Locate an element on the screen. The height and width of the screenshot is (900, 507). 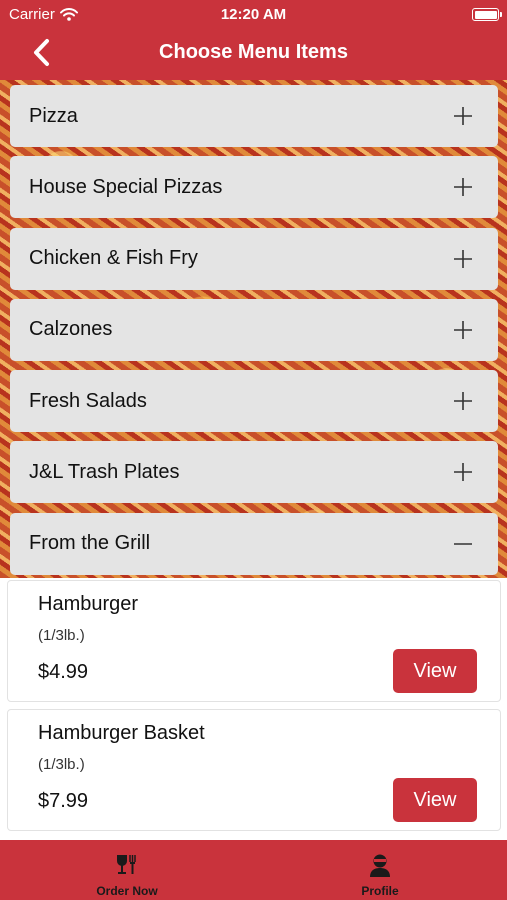
status-time: 12:20 AM is located at coordinates (253, 14).